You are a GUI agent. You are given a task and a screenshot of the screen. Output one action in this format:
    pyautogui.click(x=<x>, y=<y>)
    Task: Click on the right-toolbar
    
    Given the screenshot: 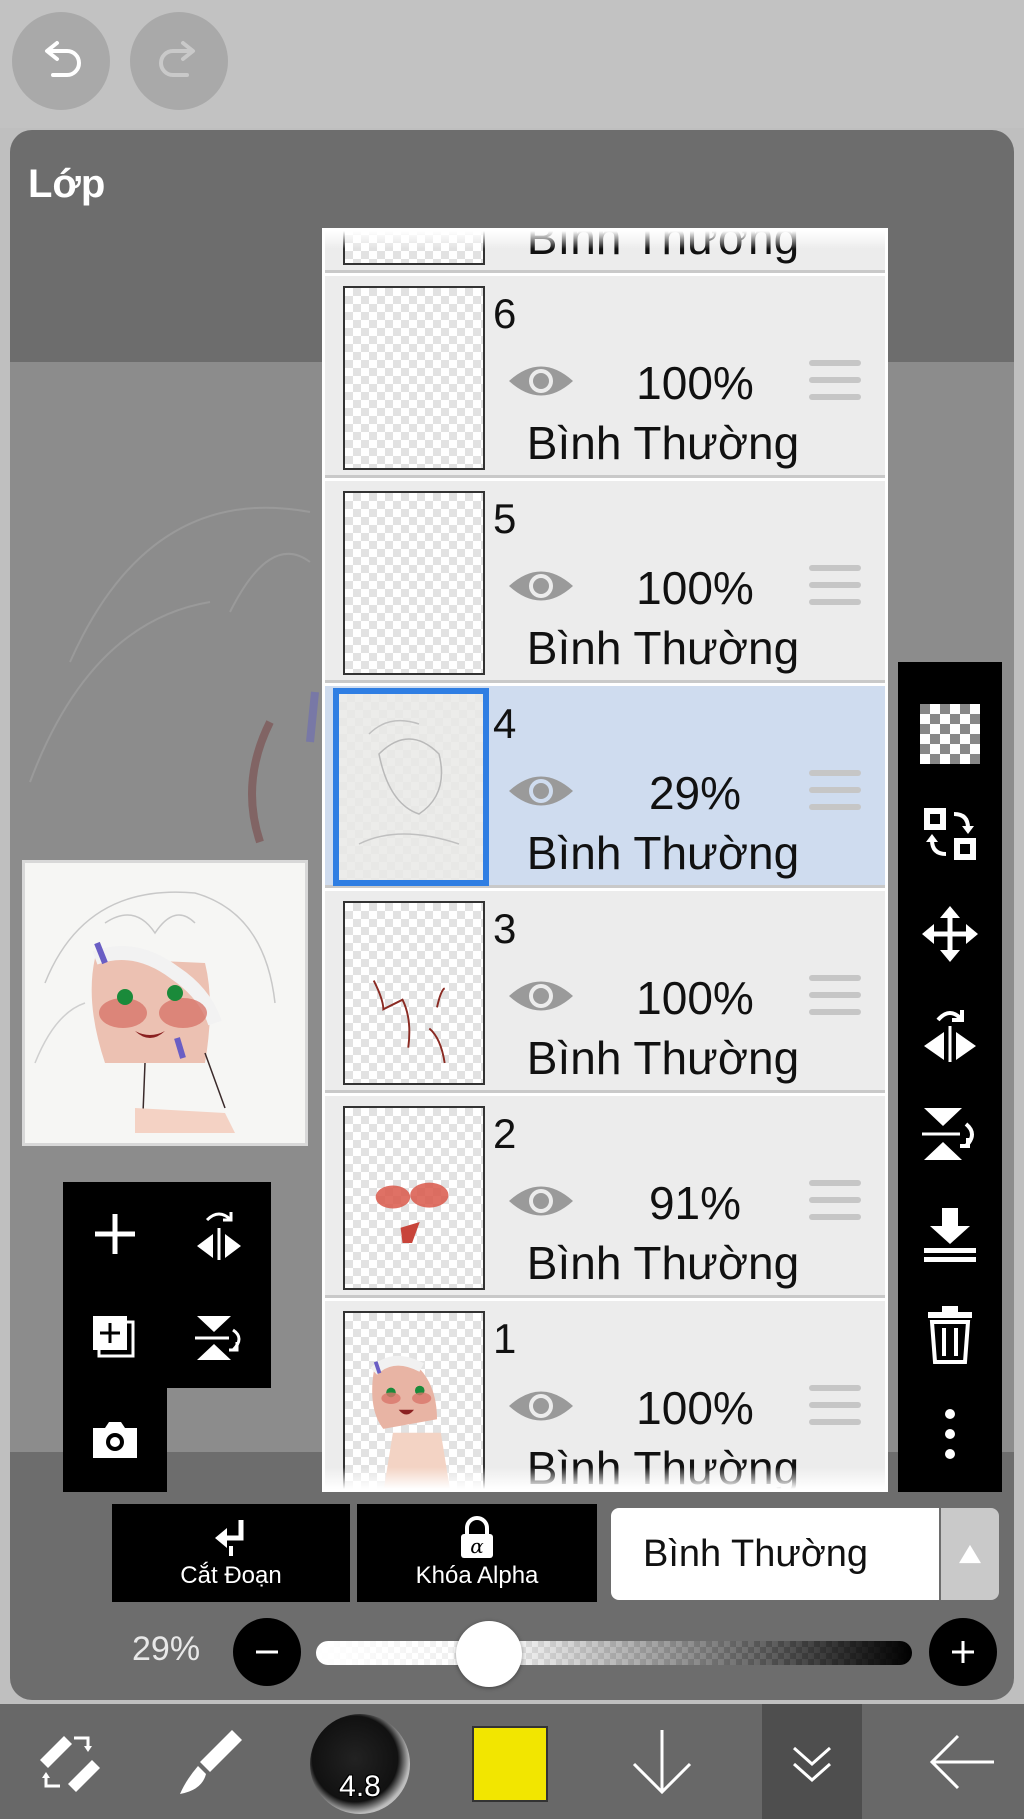 What is the action you would take?
    pyautogui.click(x=950, y=1077)
    